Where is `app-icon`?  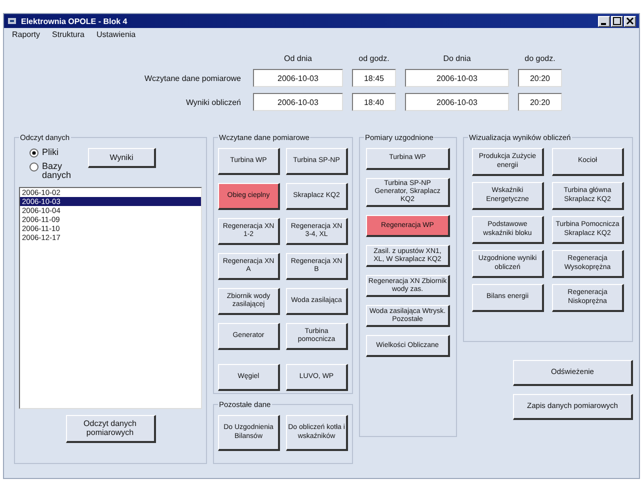 app-icon is located at coordinates (12, 21).